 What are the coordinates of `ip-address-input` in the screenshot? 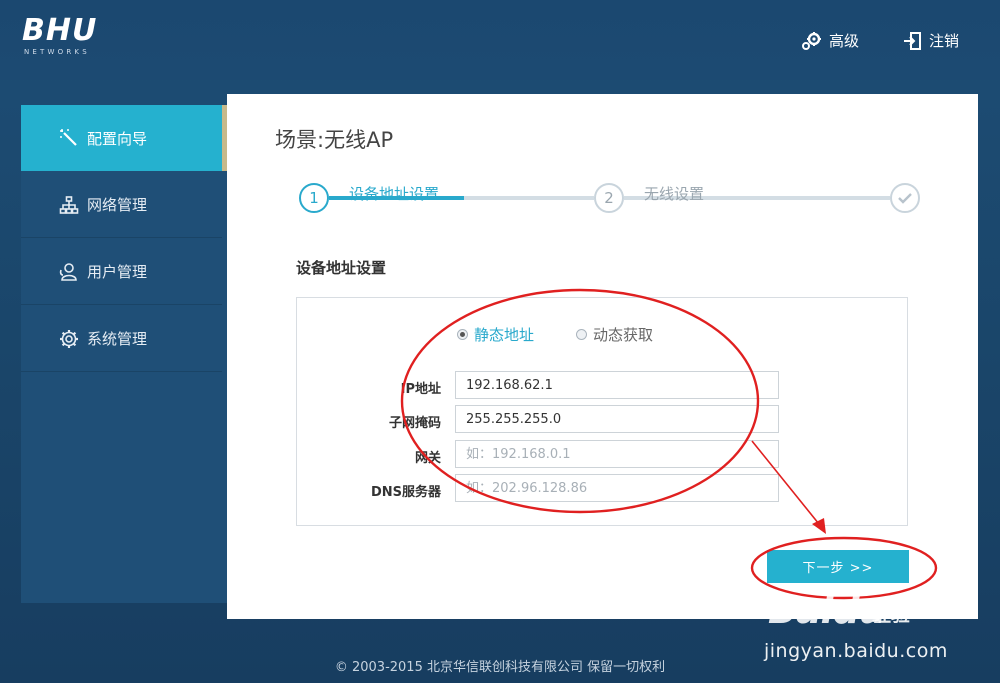 It's located at (617, 385).